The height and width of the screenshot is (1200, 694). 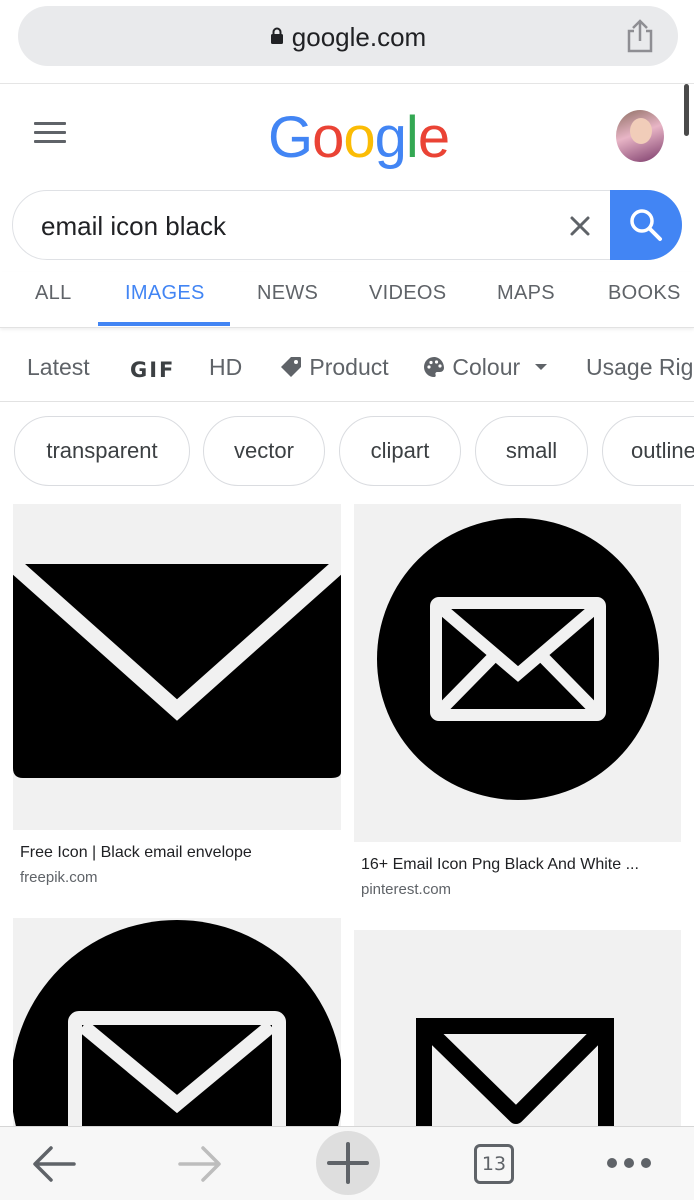 I want to click on clear-icon, so click(x=580, y=226).